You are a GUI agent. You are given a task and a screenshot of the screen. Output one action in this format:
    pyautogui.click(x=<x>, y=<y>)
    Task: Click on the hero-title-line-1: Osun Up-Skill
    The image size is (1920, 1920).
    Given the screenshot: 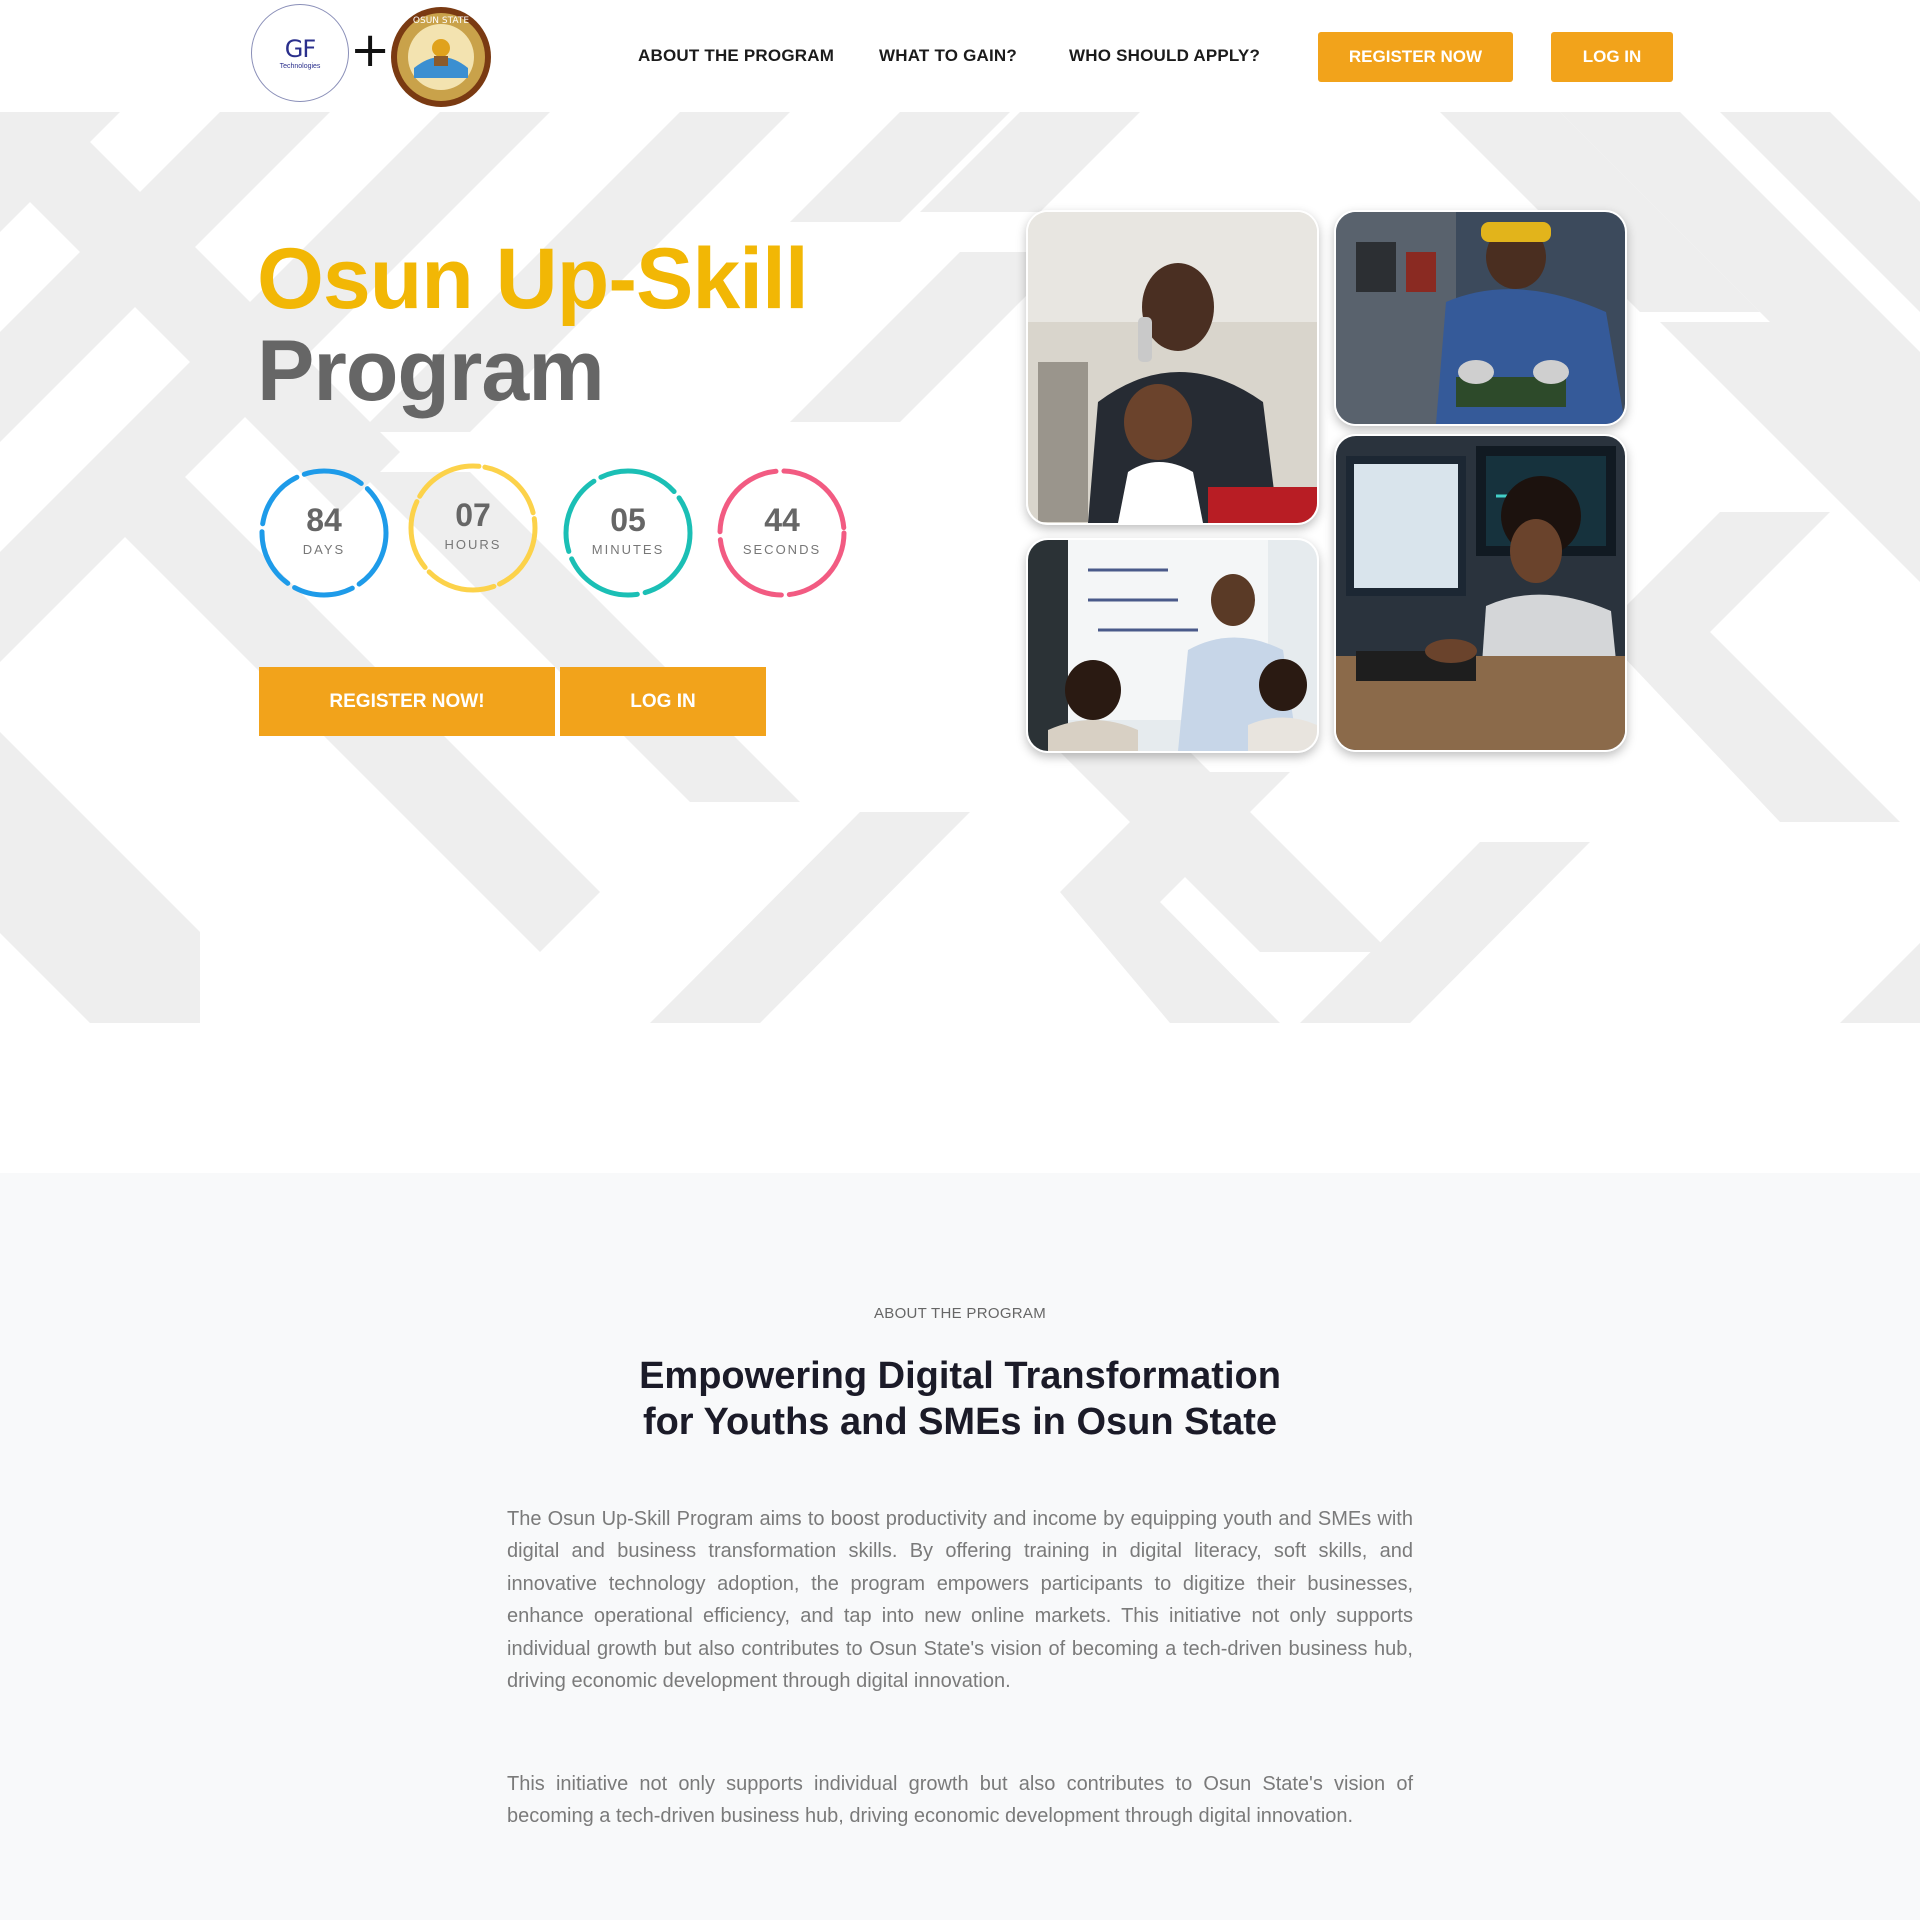 What is the action you would take?
    pyautogui.click(x=533, y=279)
    